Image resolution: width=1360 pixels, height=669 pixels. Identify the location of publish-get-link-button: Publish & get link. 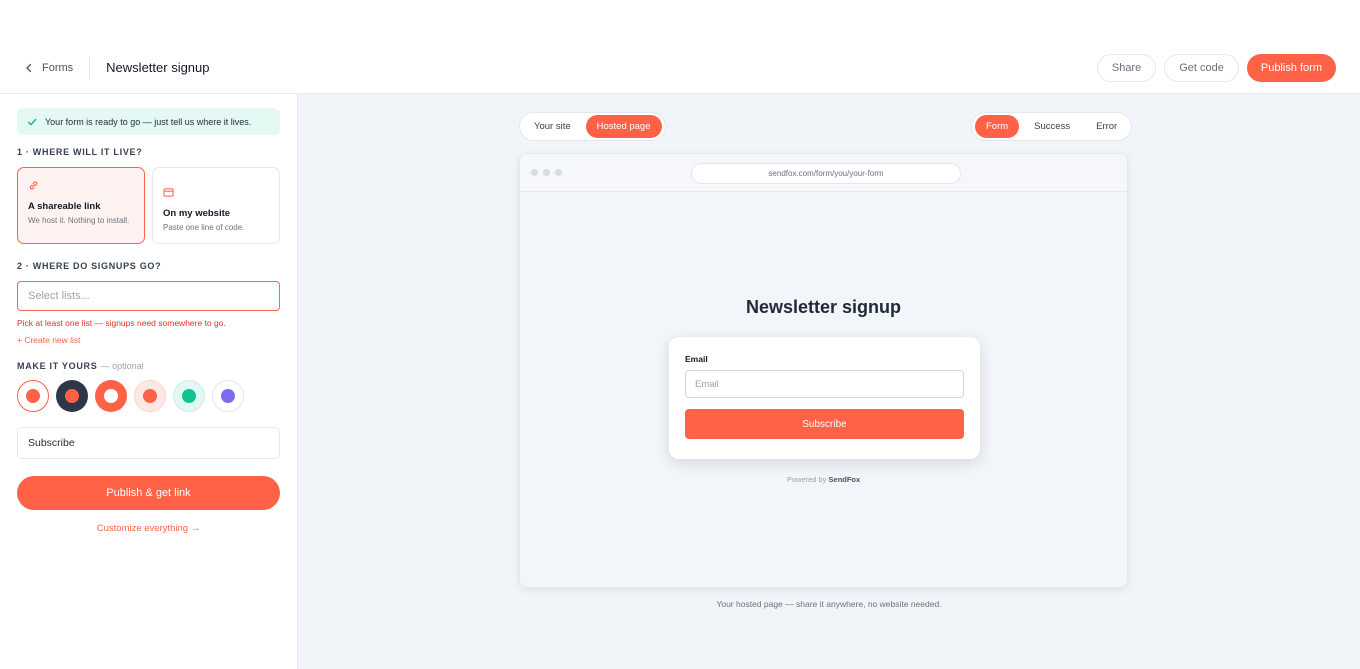
(148, 493).